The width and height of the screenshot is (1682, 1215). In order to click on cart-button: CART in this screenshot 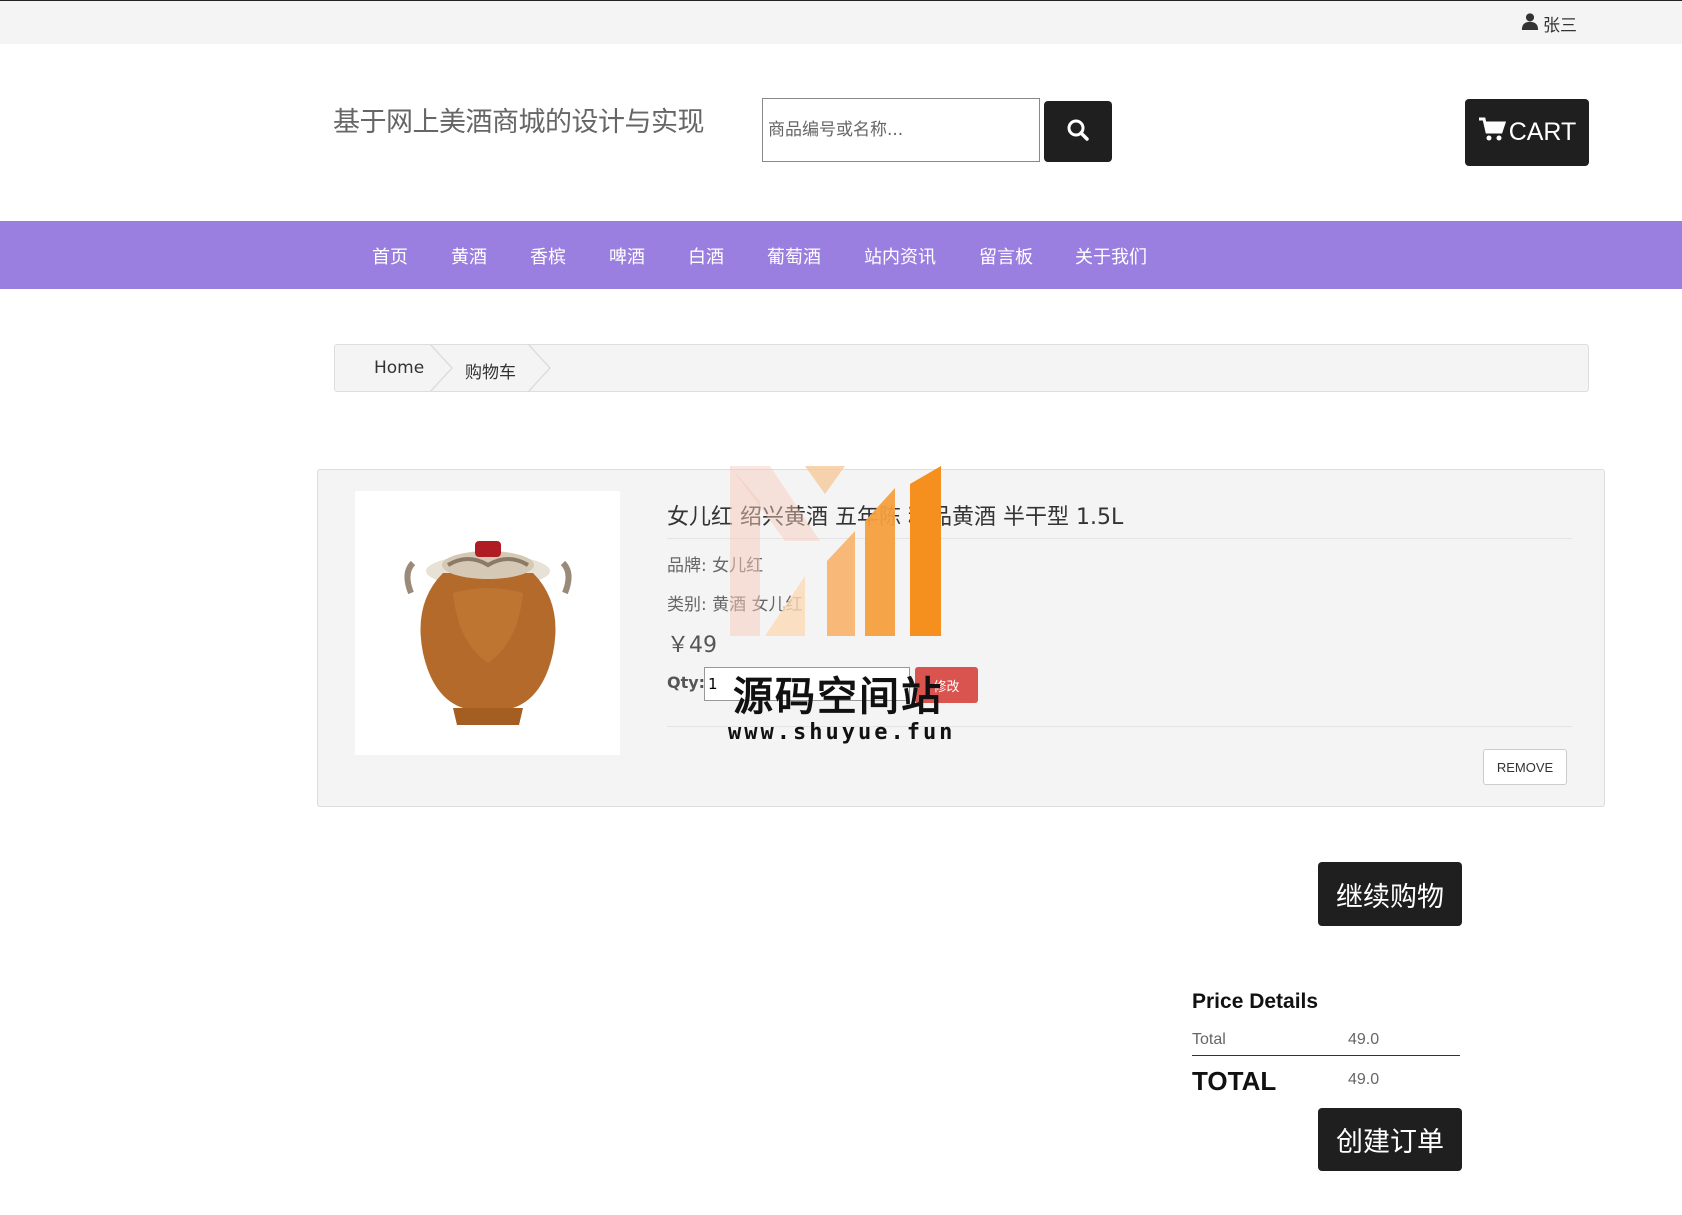, I will do `click(1527, 132)`.